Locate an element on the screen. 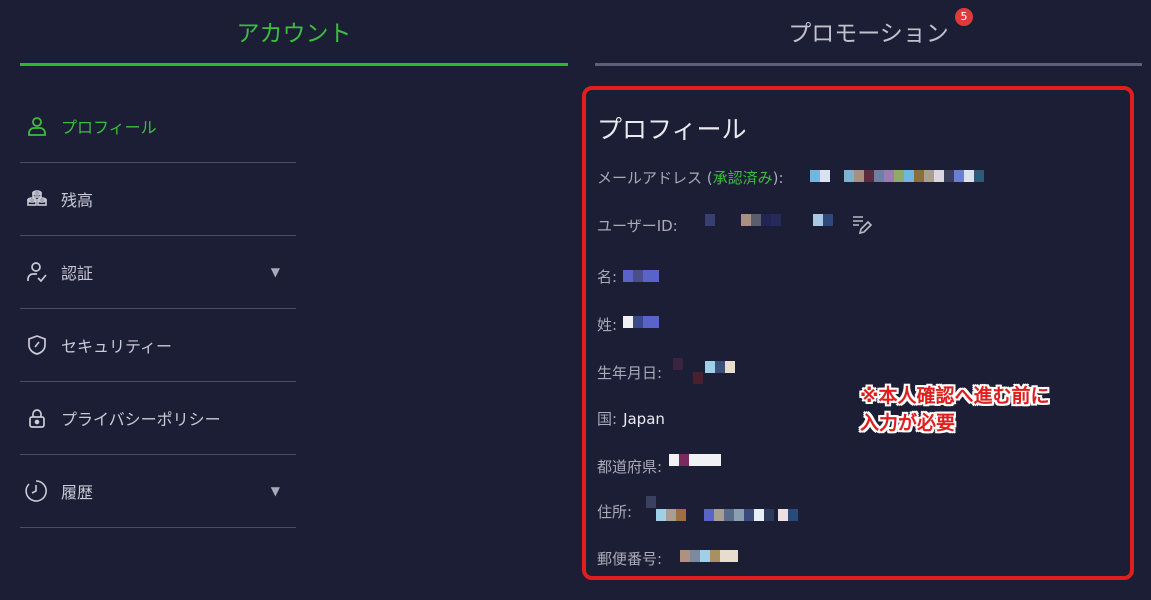  tab-promotion-label: プロモーション is located at coordinates (868, 34).